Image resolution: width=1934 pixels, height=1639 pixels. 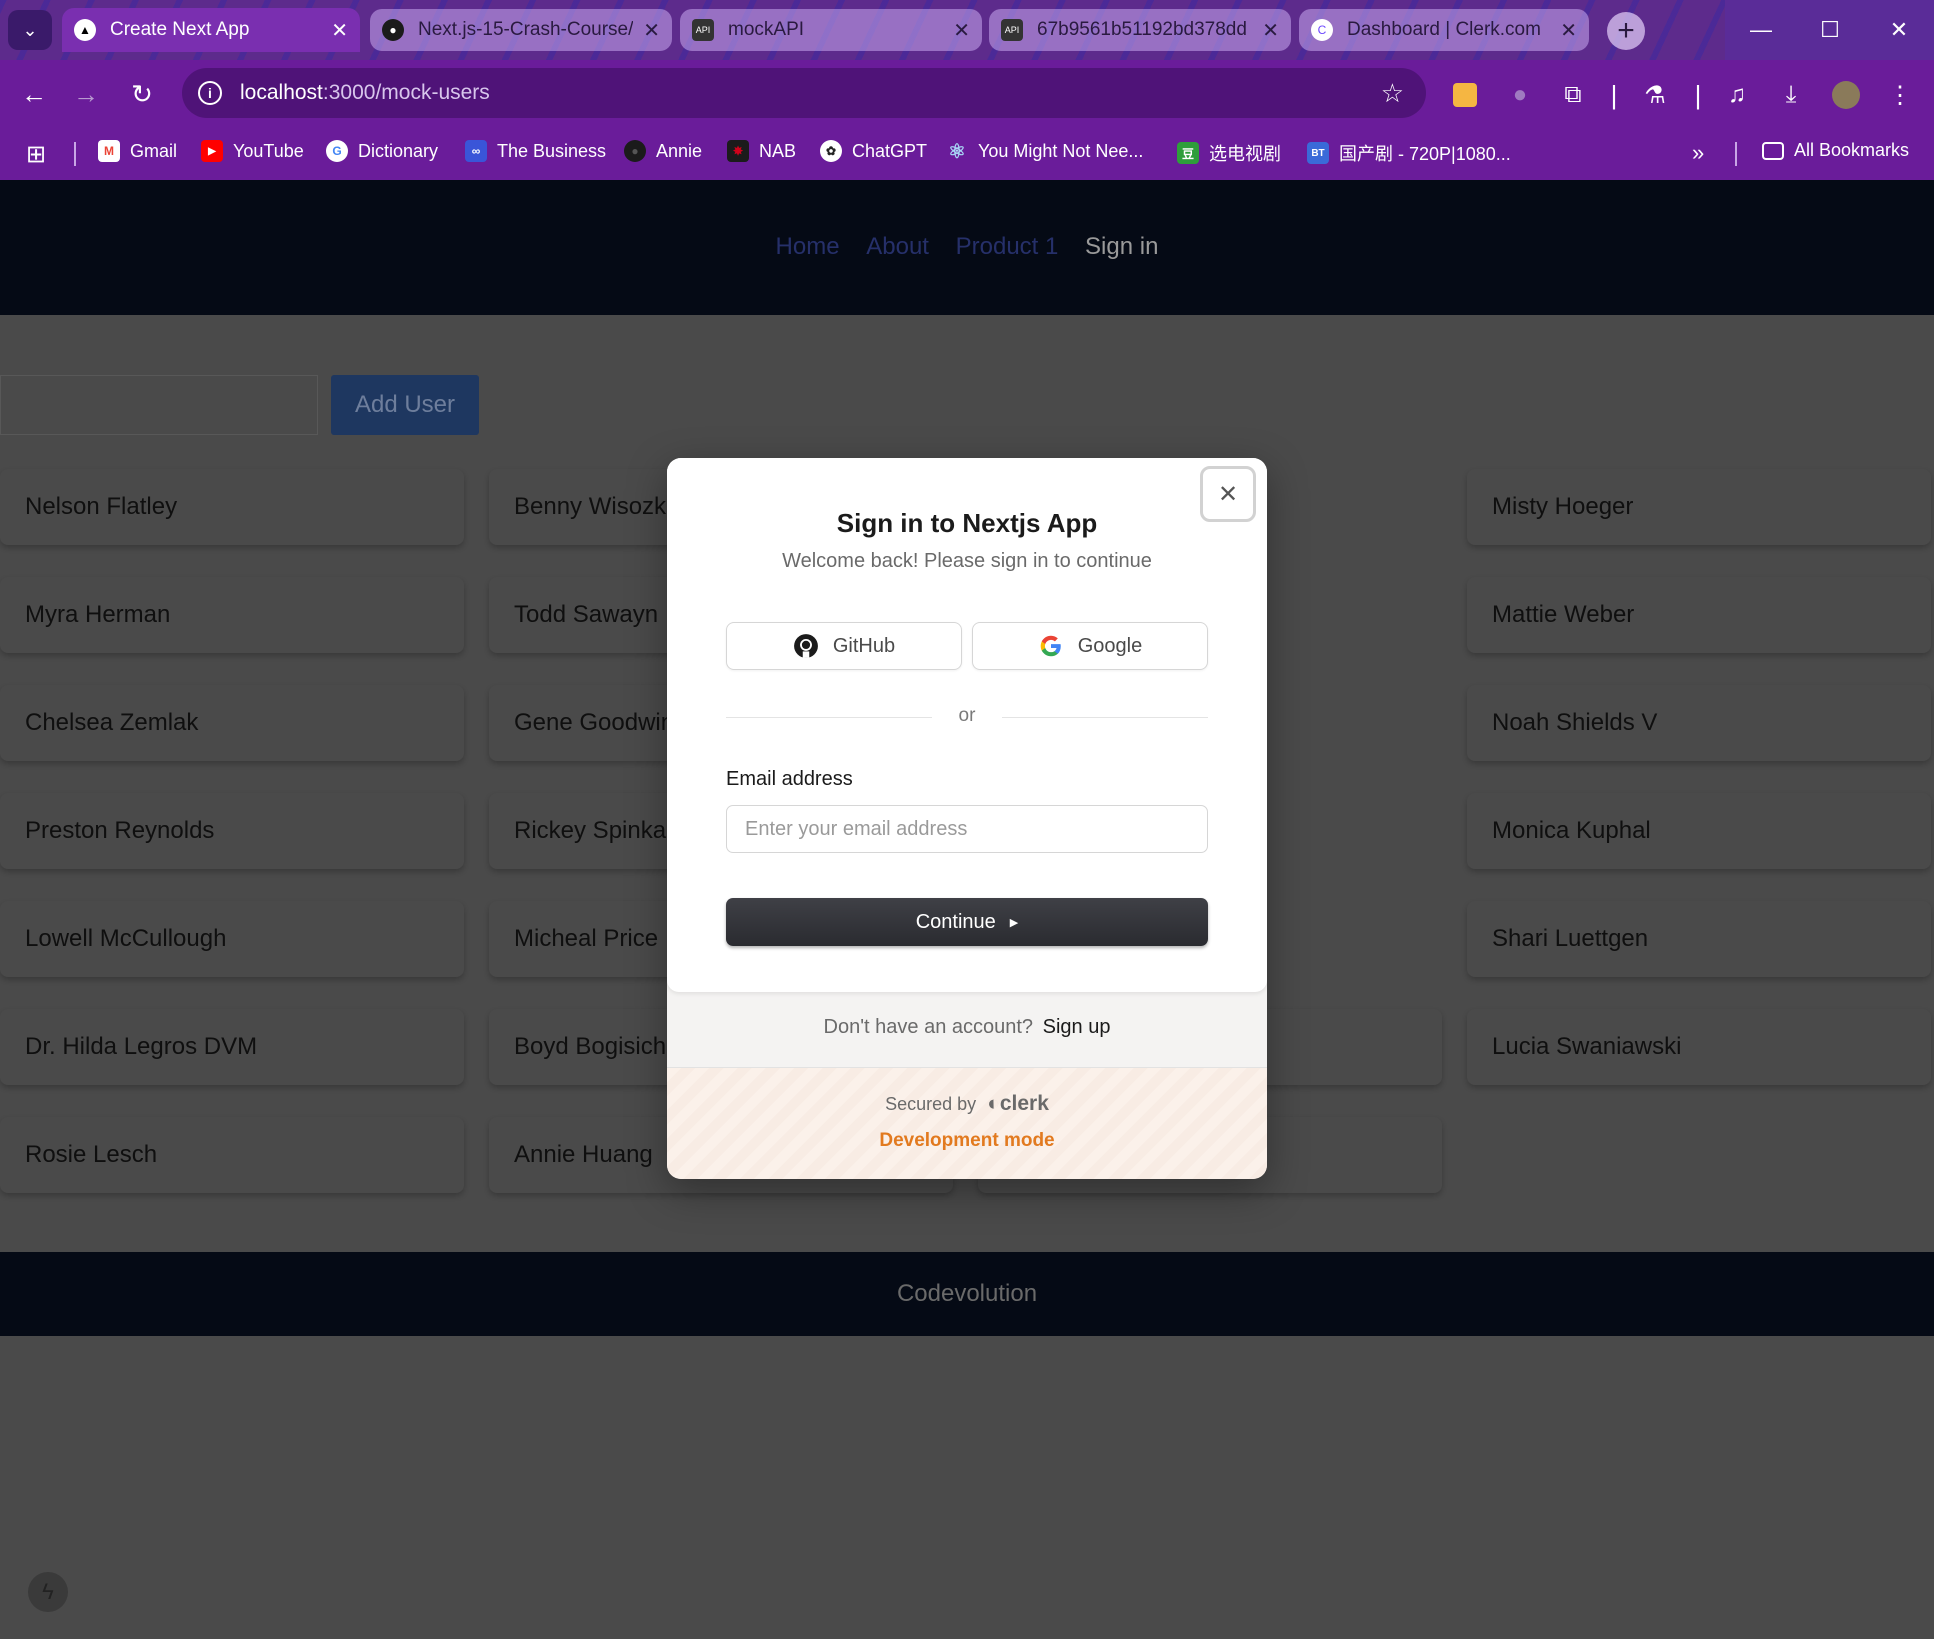 I want to click on email-label: Email address, so click(x=789, y=779).